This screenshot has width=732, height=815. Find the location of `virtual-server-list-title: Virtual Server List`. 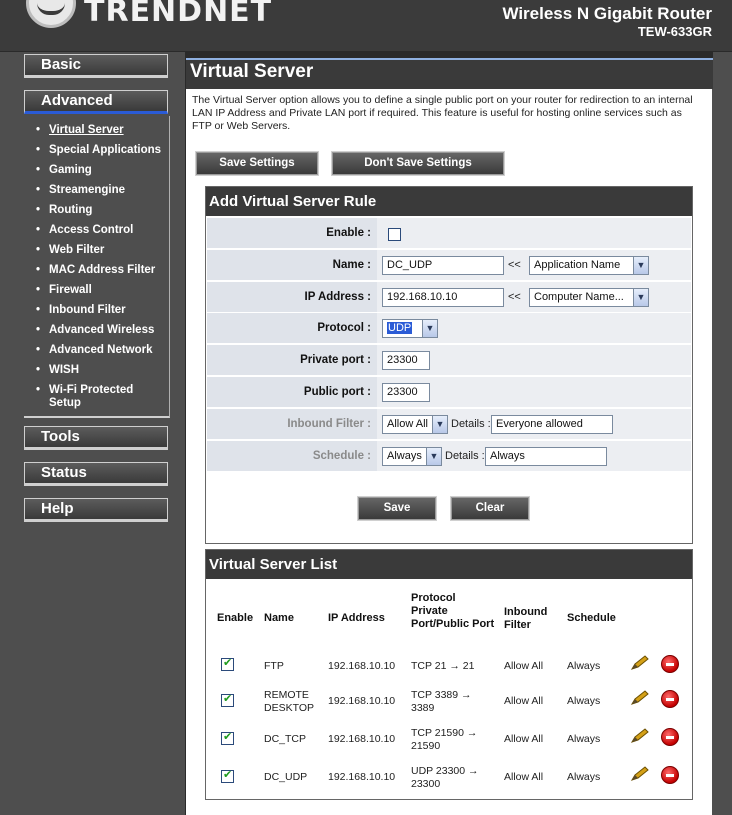

virtual-server-list-title: Virtual Server List is located at coordinates (449, 564).